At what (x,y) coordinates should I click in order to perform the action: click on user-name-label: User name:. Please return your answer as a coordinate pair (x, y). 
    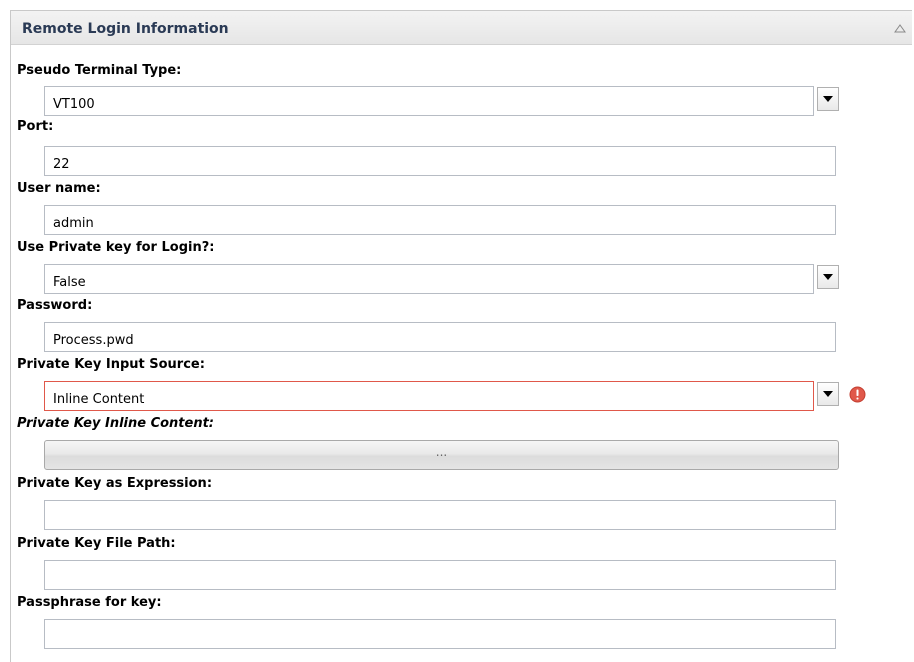
    Looking at the image, I should click on (59, 188).